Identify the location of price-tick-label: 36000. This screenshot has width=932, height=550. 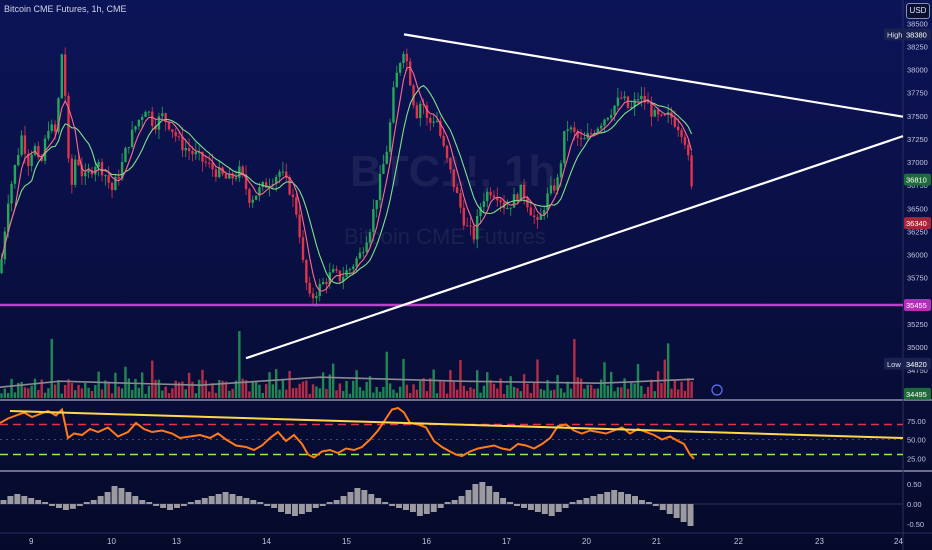
(917, 255).